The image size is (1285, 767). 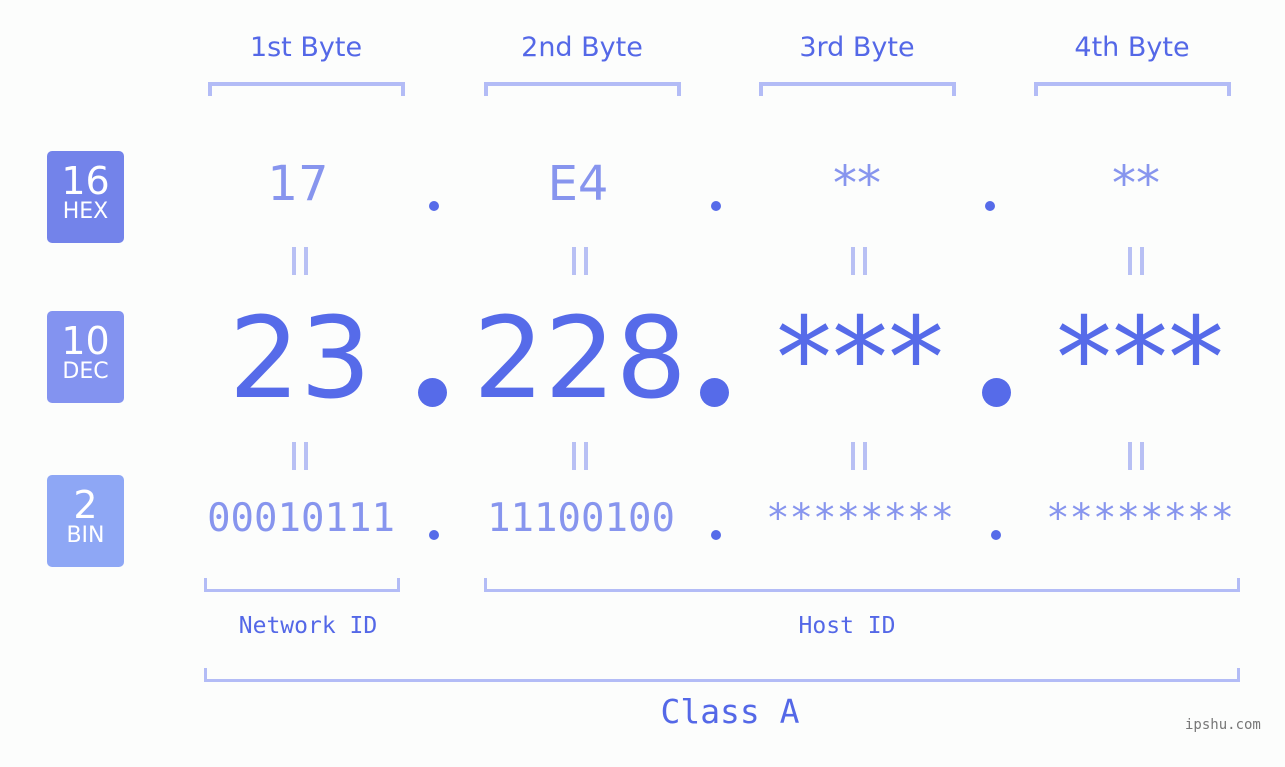 What do you see at coordinates (860, 359) in the screenshot?
I see `dec-byte-3: ***` at bounding box center [860, 359].